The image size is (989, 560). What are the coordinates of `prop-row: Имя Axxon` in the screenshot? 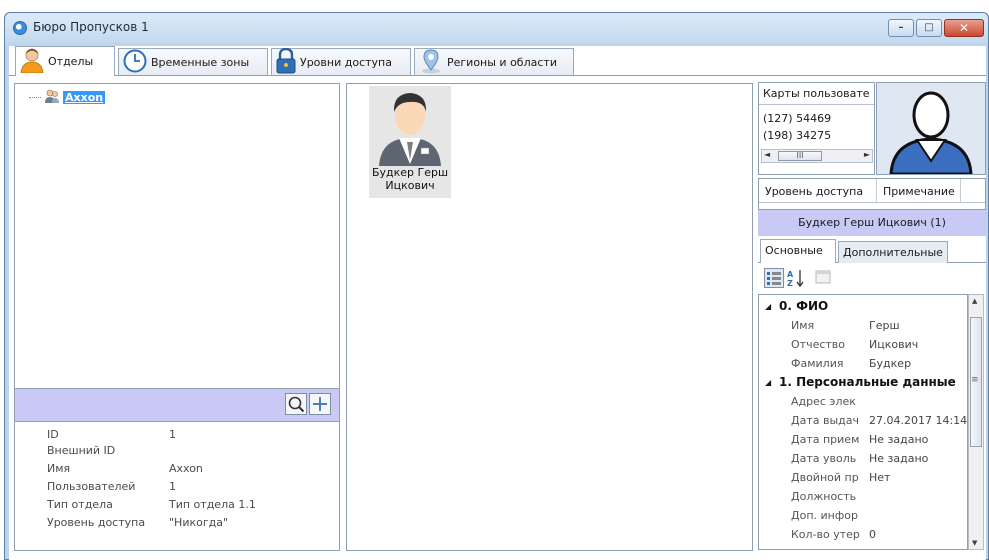 It's located at (125, 468).